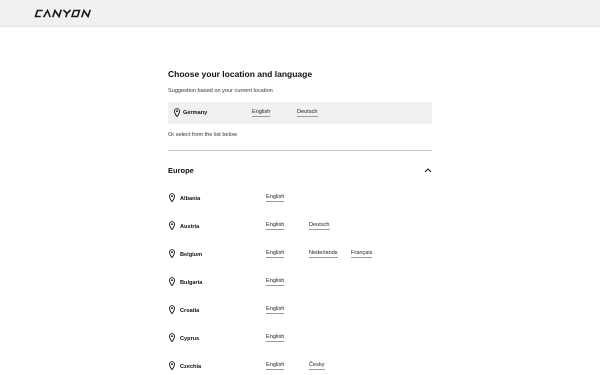 The image size is (600, 375). What do you see at coordinates (319, 226) in the screenshot?
I see `language-link: Deutsch` at bounding box center [319, 226].